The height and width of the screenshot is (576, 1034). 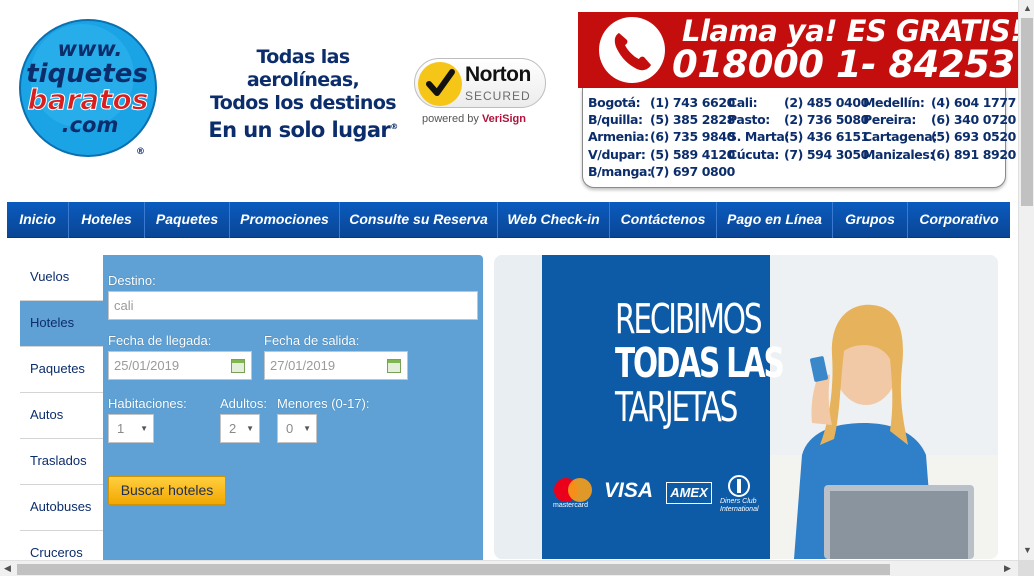 What do you see at coordinates (798, 119) in the screenshot?
I see `phone-entry: Pasto: (2) 736 5080` at bounding box center [798, 119].